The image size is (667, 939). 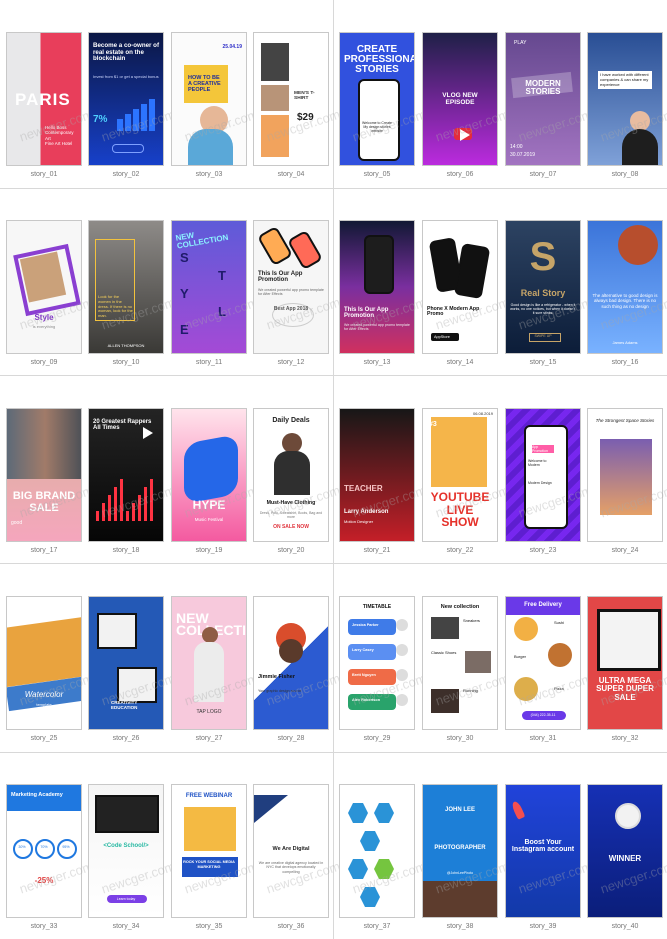 I want to click on story-label: story_14, so click(x=460, y=362).